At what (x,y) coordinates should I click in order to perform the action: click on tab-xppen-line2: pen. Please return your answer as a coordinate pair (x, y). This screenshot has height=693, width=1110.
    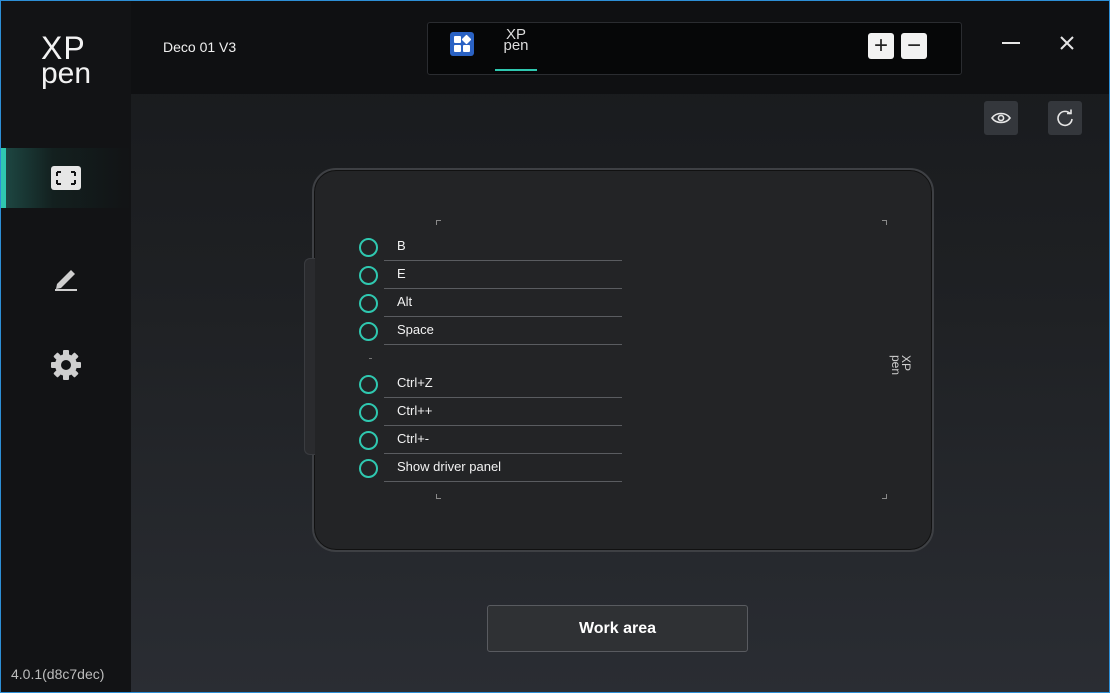
    Looking at the image, I should click on (516, 45).